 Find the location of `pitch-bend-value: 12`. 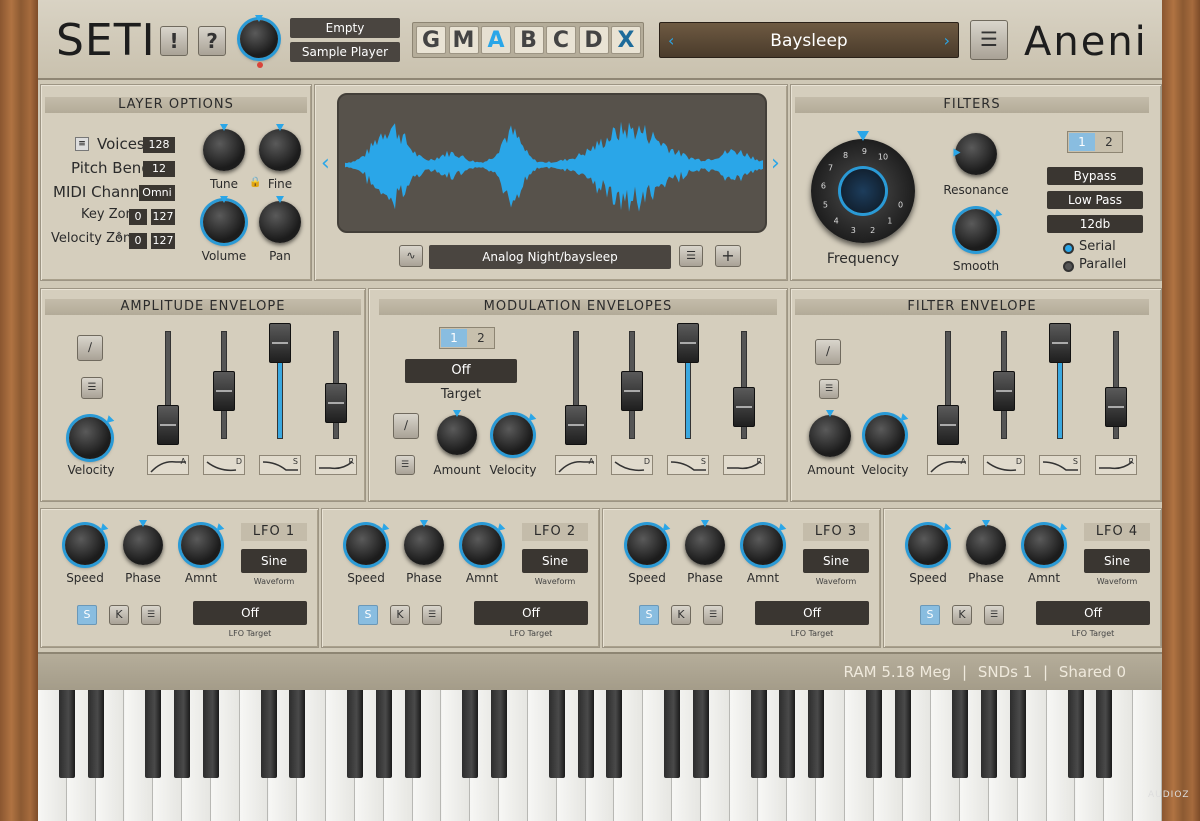

pitch-bend-value: 12 is located at coordinates (159, 169).